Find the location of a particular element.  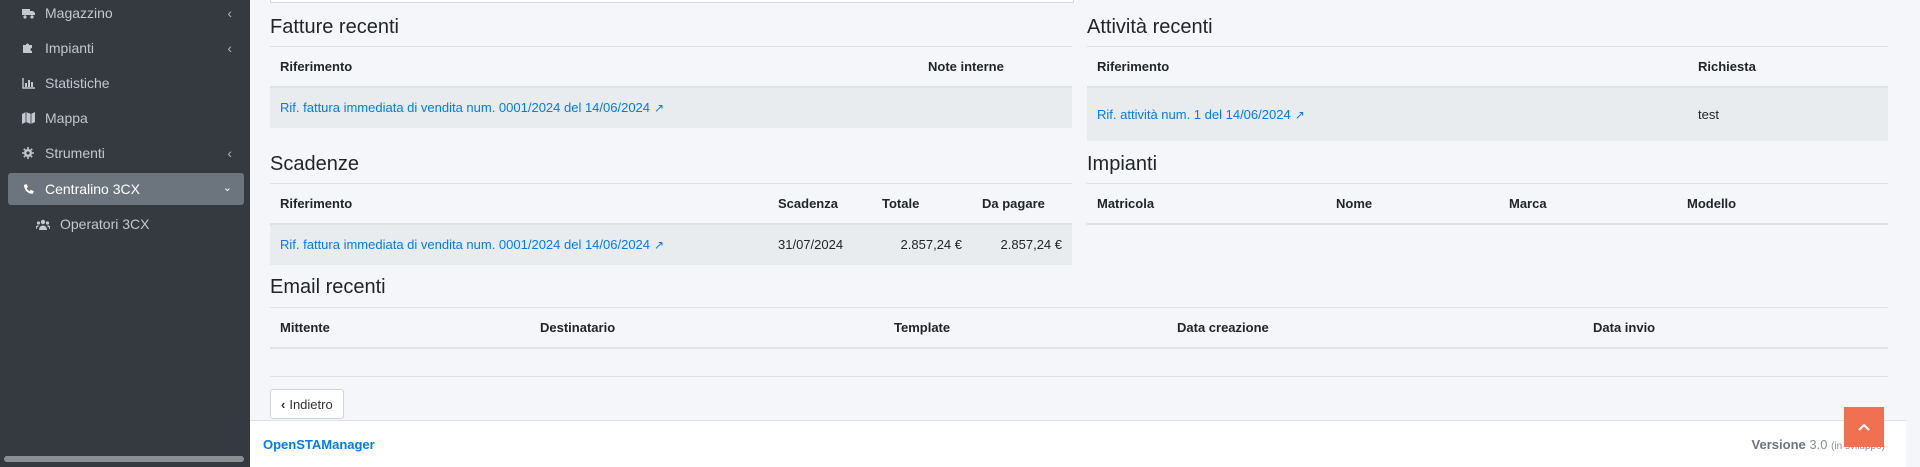

sidebar-subitem-operatori: Operatori 3CX is located at coordinates (126, 224).